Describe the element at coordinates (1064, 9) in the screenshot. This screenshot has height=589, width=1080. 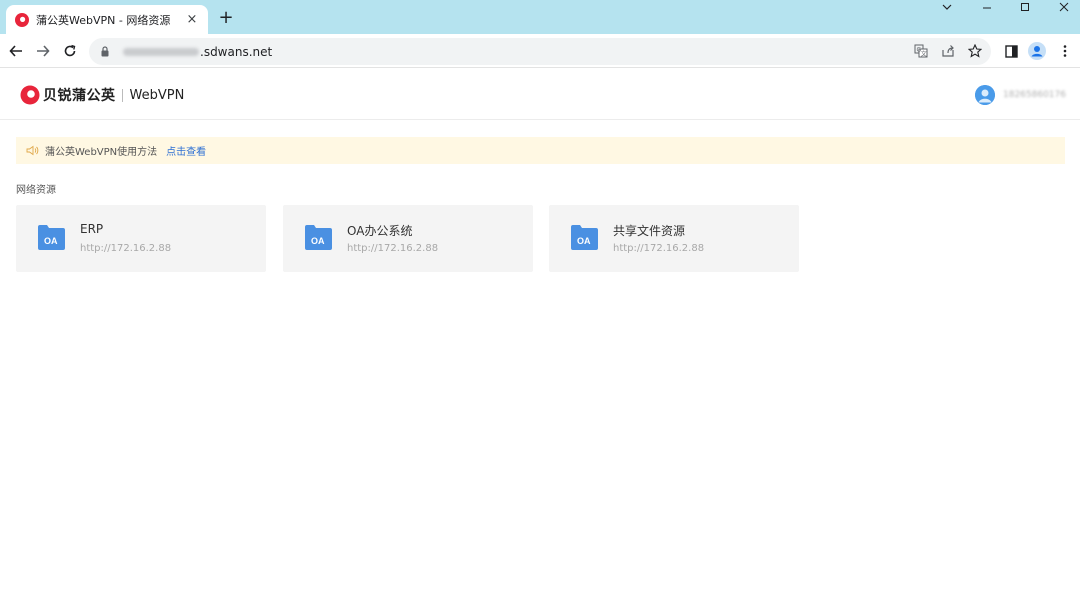
I see `close-window-icon` at that location.